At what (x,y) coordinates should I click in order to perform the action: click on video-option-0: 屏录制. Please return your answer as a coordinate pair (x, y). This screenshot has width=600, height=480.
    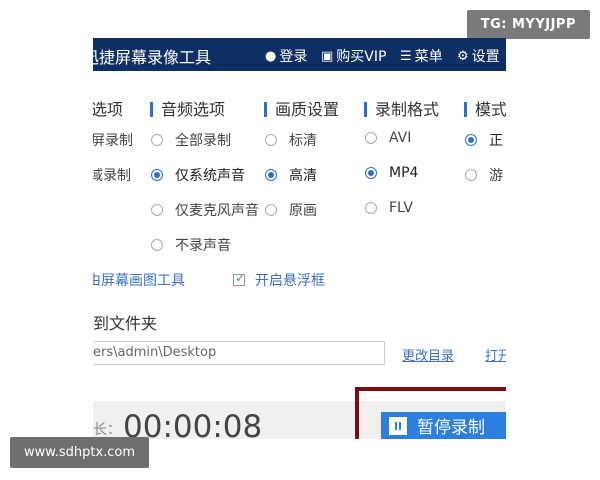
    Looking at the image, I should click on (113, 140).